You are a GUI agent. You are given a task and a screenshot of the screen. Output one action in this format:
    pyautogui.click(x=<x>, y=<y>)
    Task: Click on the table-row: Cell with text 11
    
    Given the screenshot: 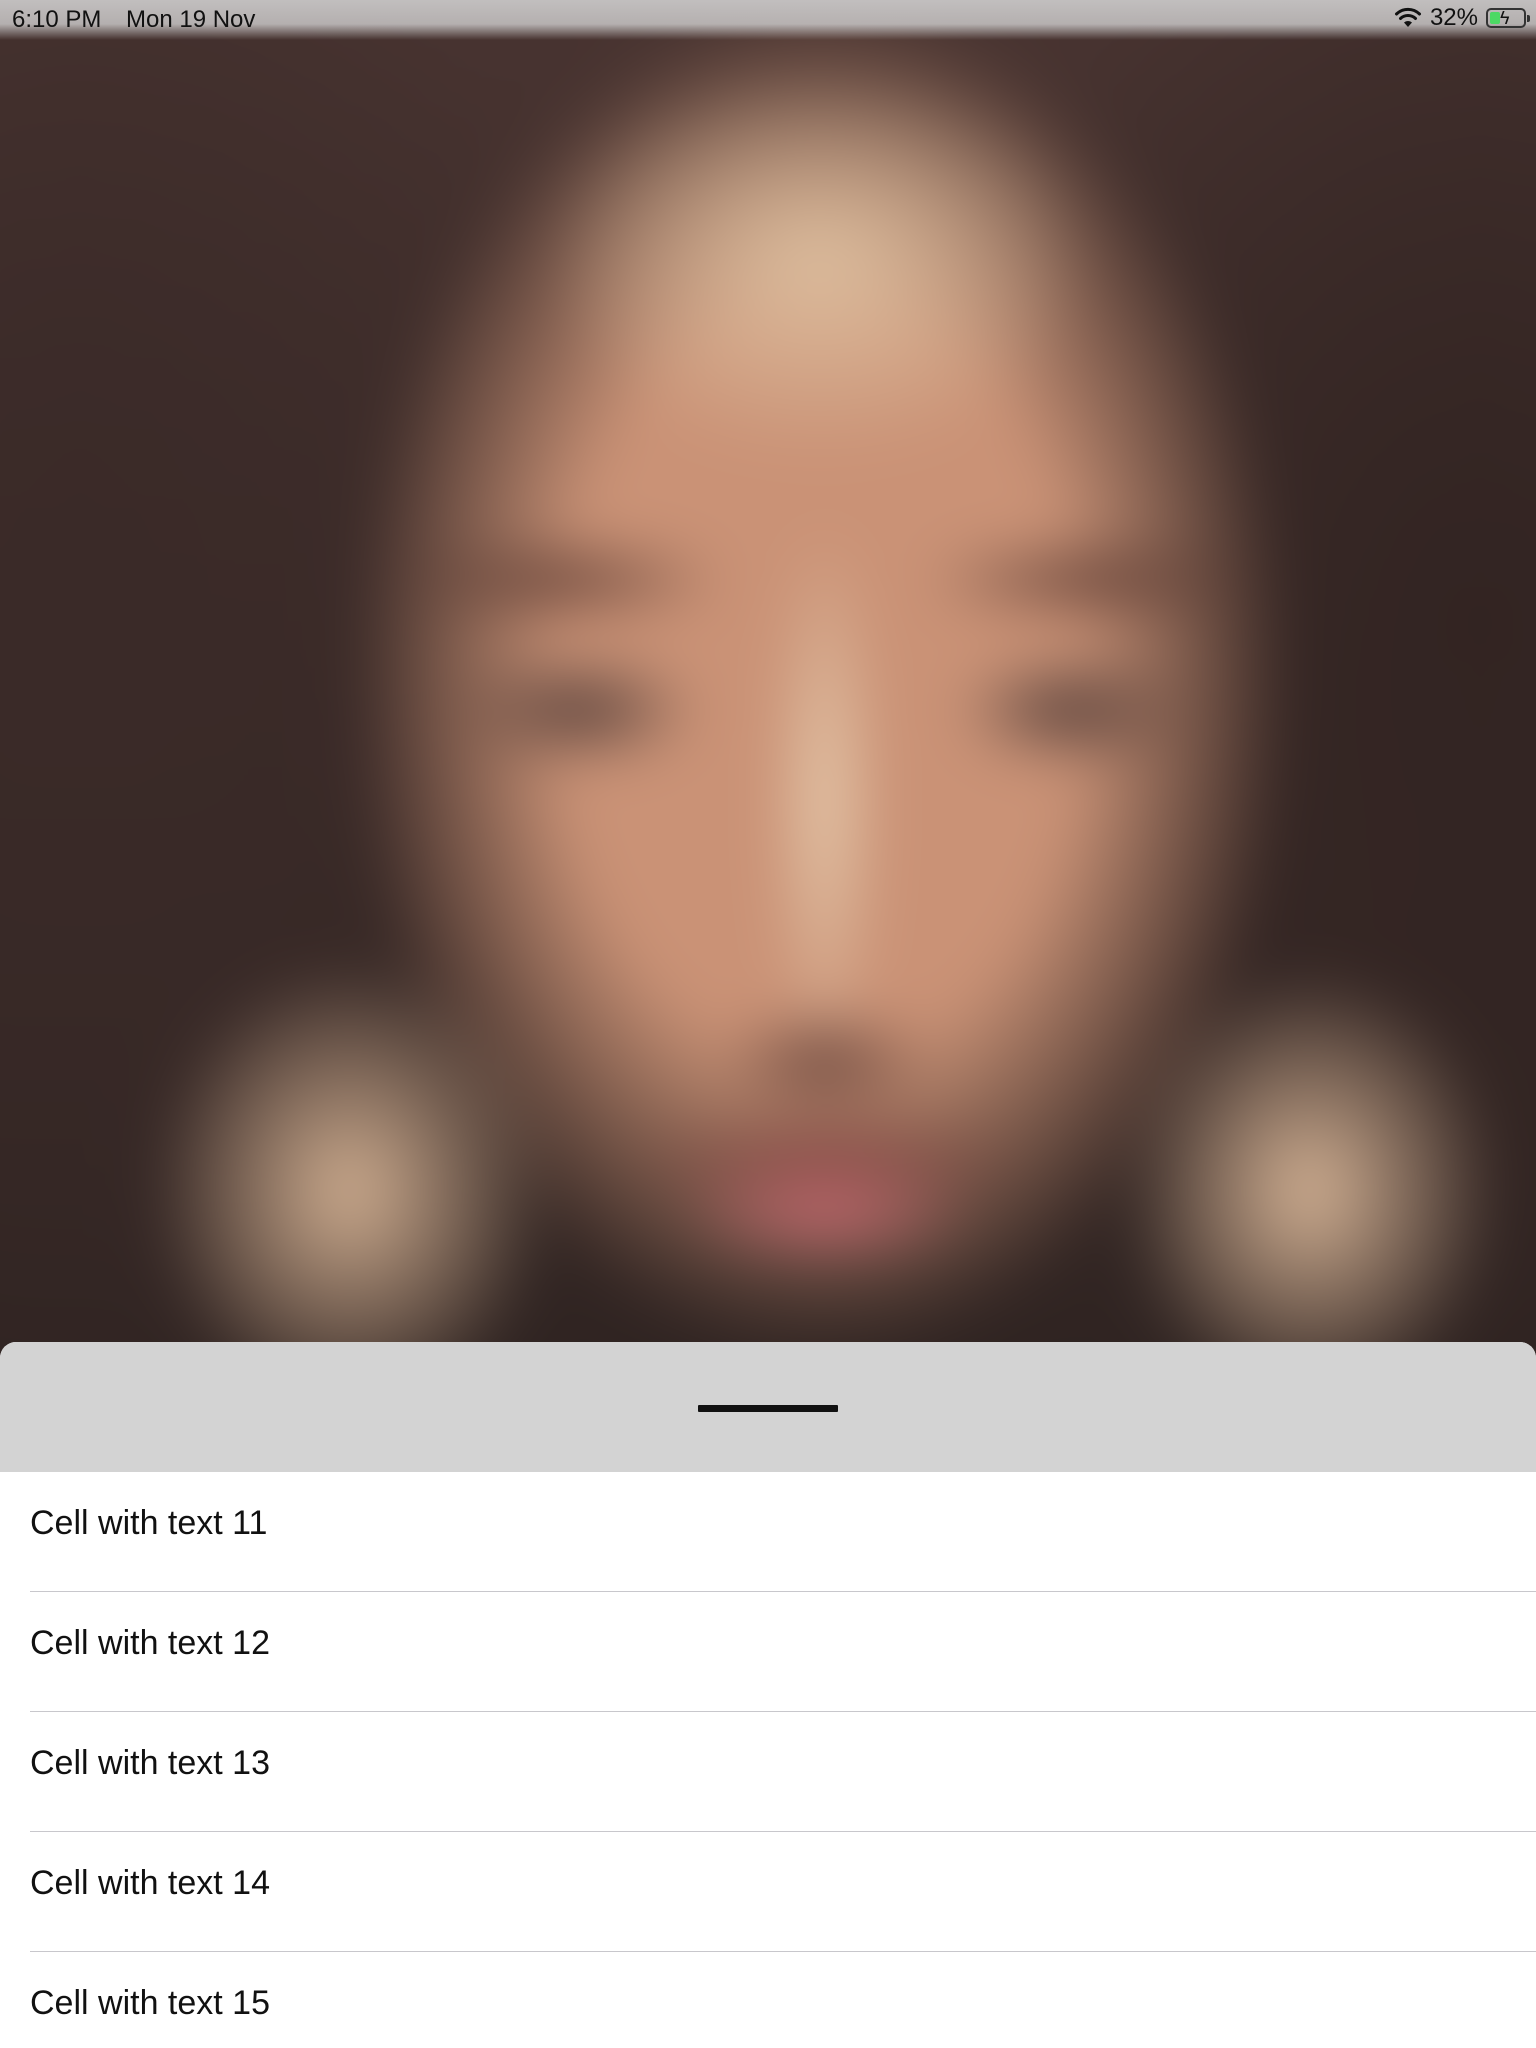 What is the action you would take?
    pyautogui.click(x=768, y=1532)
    